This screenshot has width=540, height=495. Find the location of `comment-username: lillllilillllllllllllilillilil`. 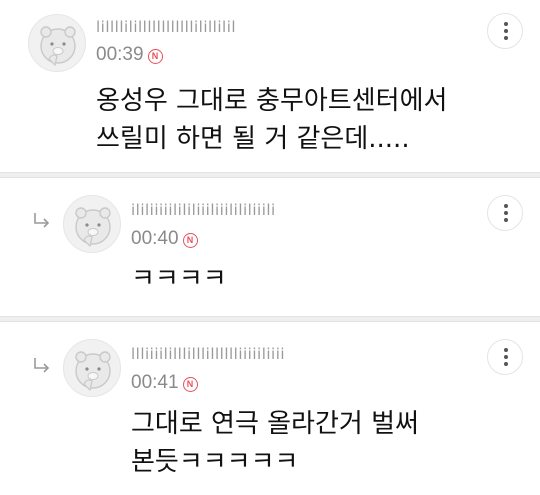

comment-username: lillllilillllllllllllilillilil is located at coordinates (166, 27).